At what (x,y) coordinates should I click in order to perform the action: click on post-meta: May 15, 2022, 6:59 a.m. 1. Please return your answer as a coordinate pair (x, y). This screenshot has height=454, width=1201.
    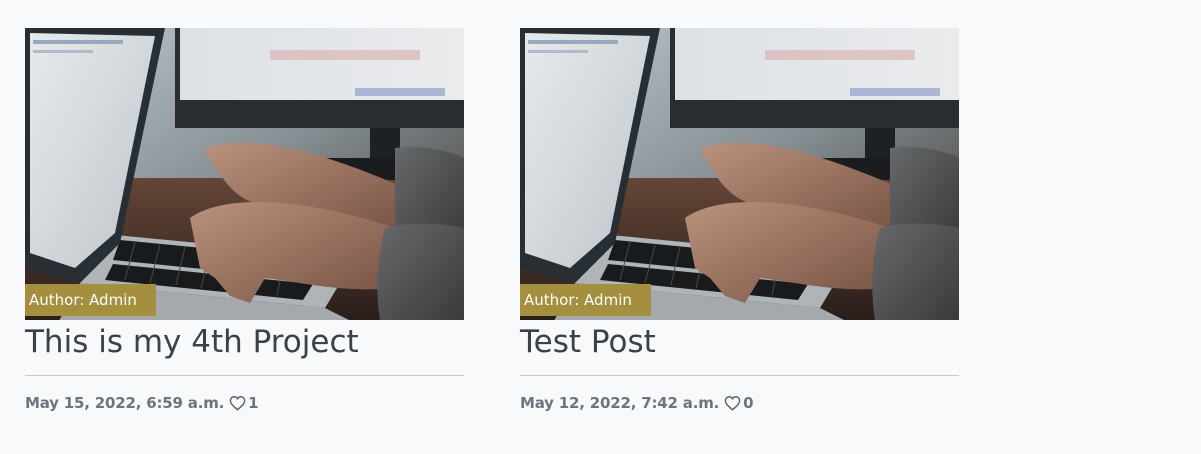
    Looking at the image, I should click on (244, 403).